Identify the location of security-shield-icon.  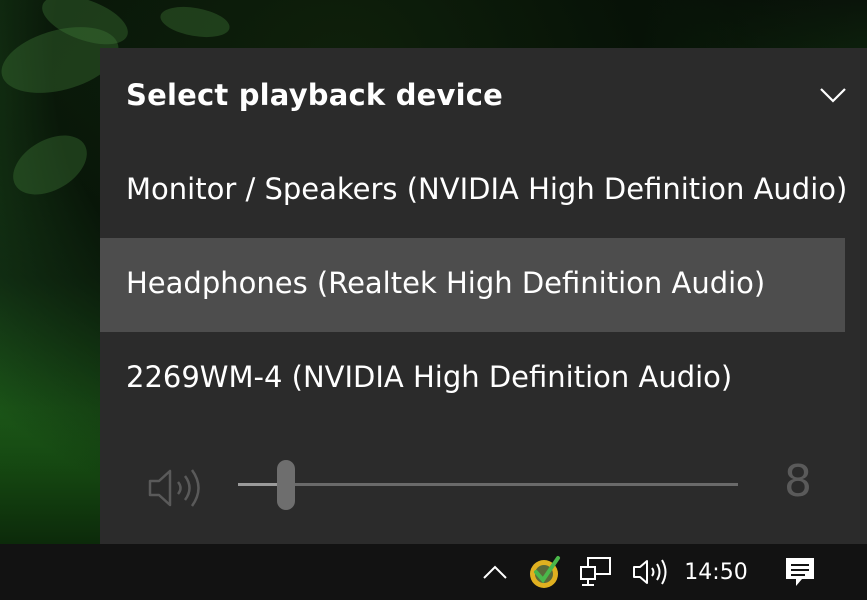
(545, 572).